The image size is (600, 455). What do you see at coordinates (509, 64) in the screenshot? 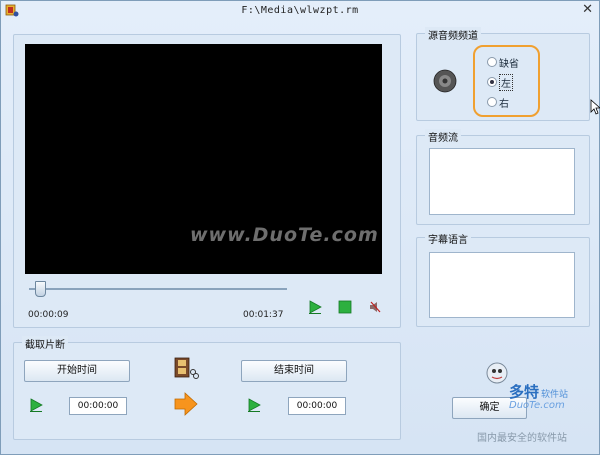
I see `radio-label: 缺省` at bounding box center [509, 64].